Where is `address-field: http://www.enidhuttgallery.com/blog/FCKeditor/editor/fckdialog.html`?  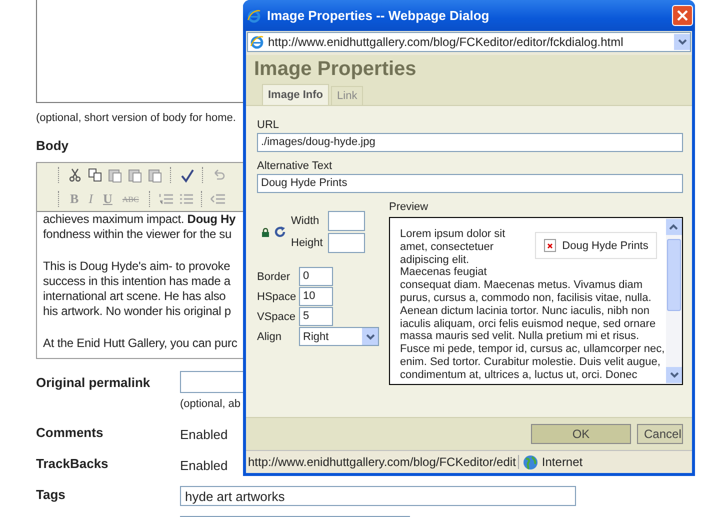
address-field: http://www.enidhuttgallery.com/blog/FCKeditor/editor/fckdialog.html is located at coordinates (469, 42).